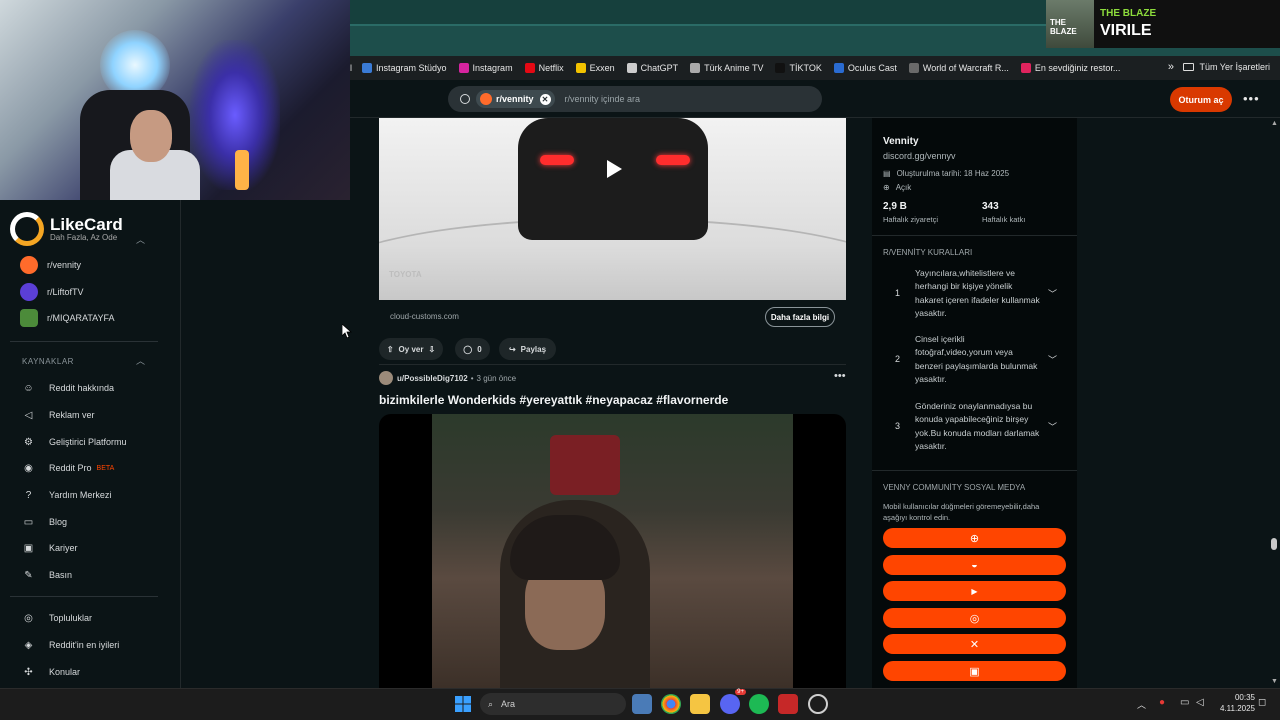 This screenshot has height=720, width=1280. What do you see at coordinates (424, 316) in the screenshot?
I see `ad-domain: cloud-customs.com` at bounding box center [424, 316].